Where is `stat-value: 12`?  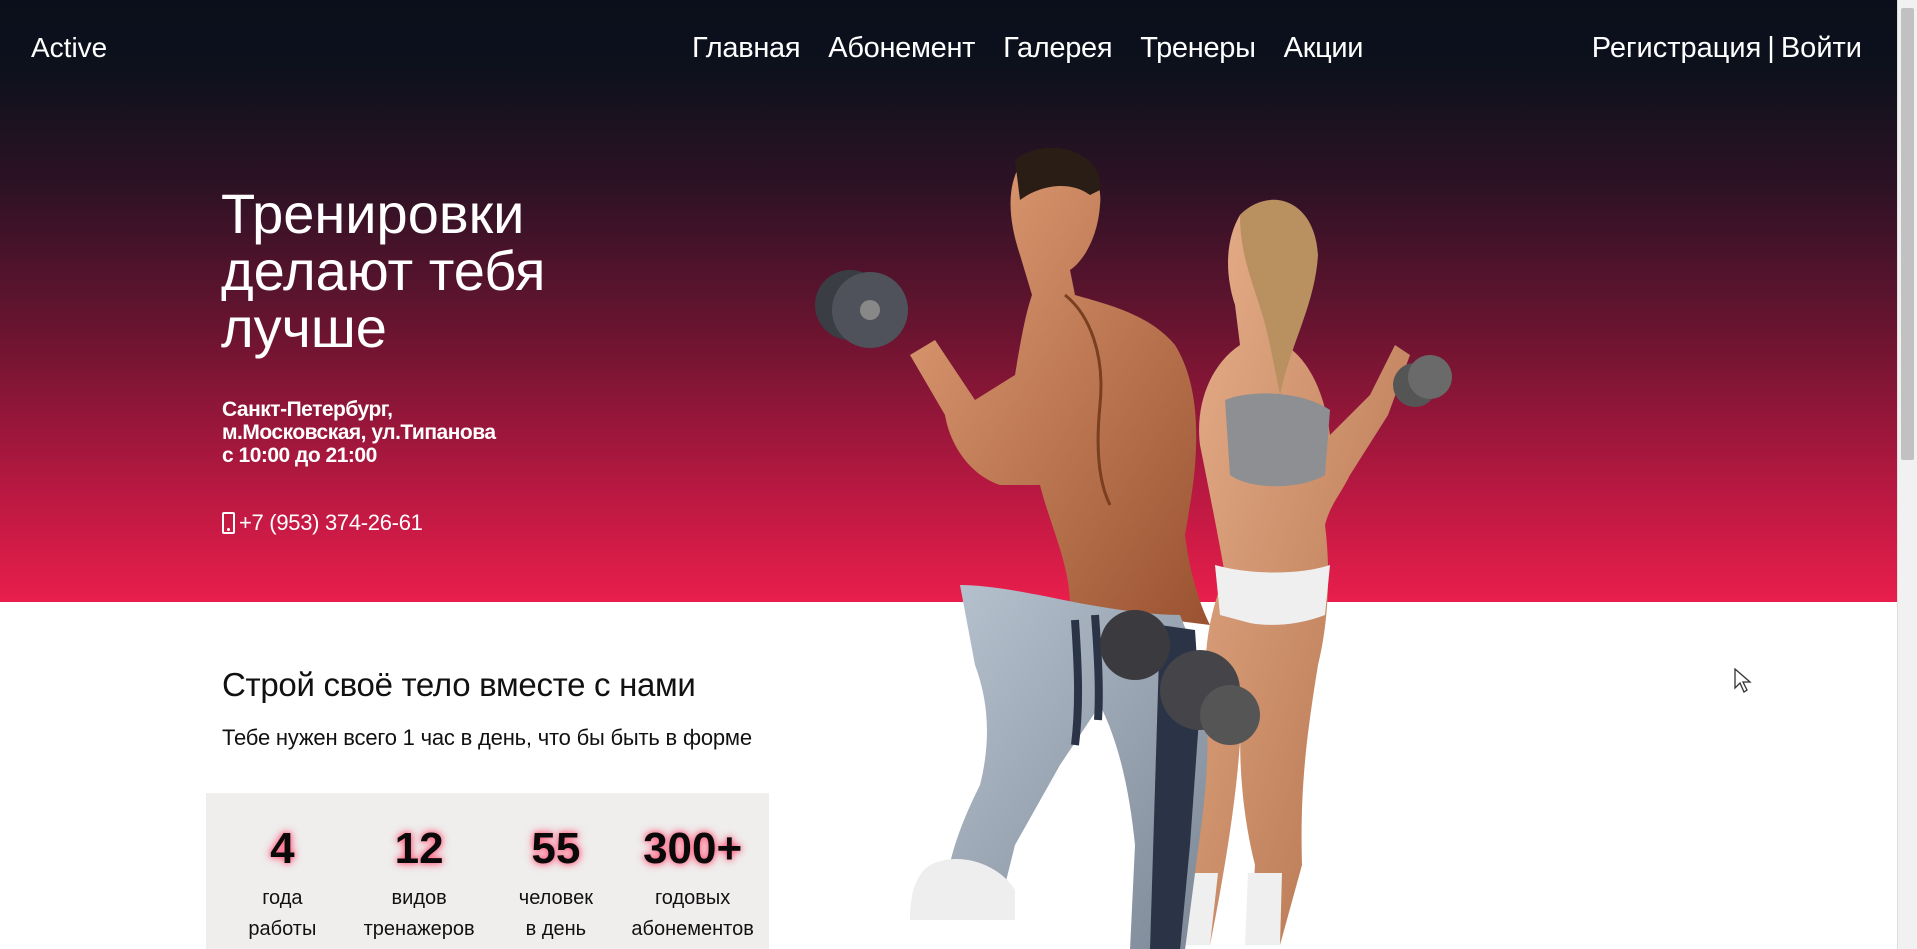
stat-value: 12 is located at coordinates (419, 848).